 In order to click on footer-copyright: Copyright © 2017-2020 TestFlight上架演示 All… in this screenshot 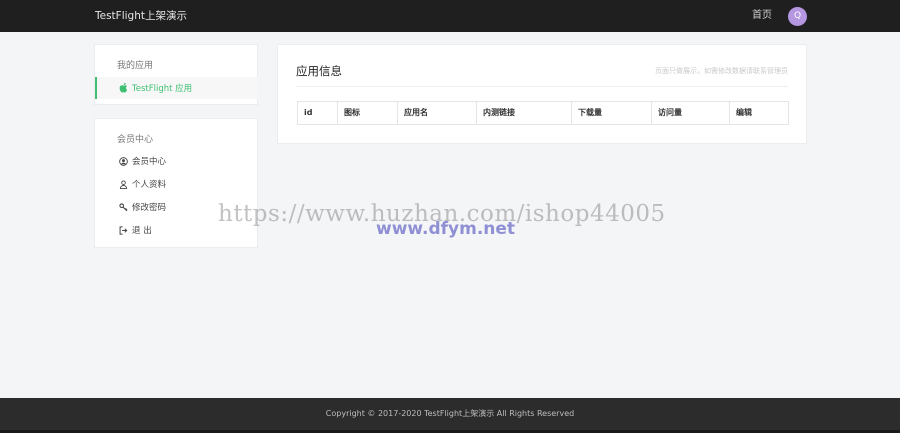, I will do `click(450, 413)`.